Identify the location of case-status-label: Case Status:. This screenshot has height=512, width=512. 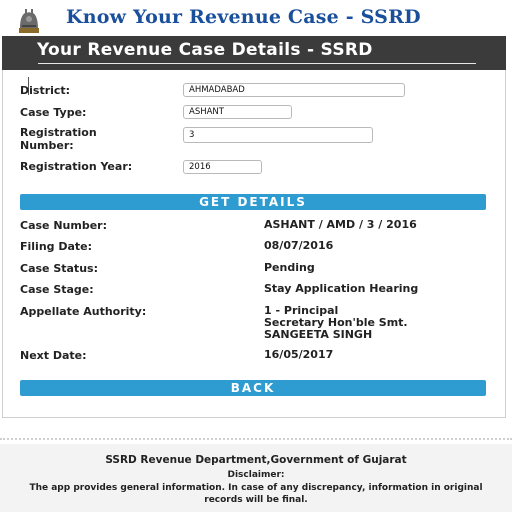
(59, 268).